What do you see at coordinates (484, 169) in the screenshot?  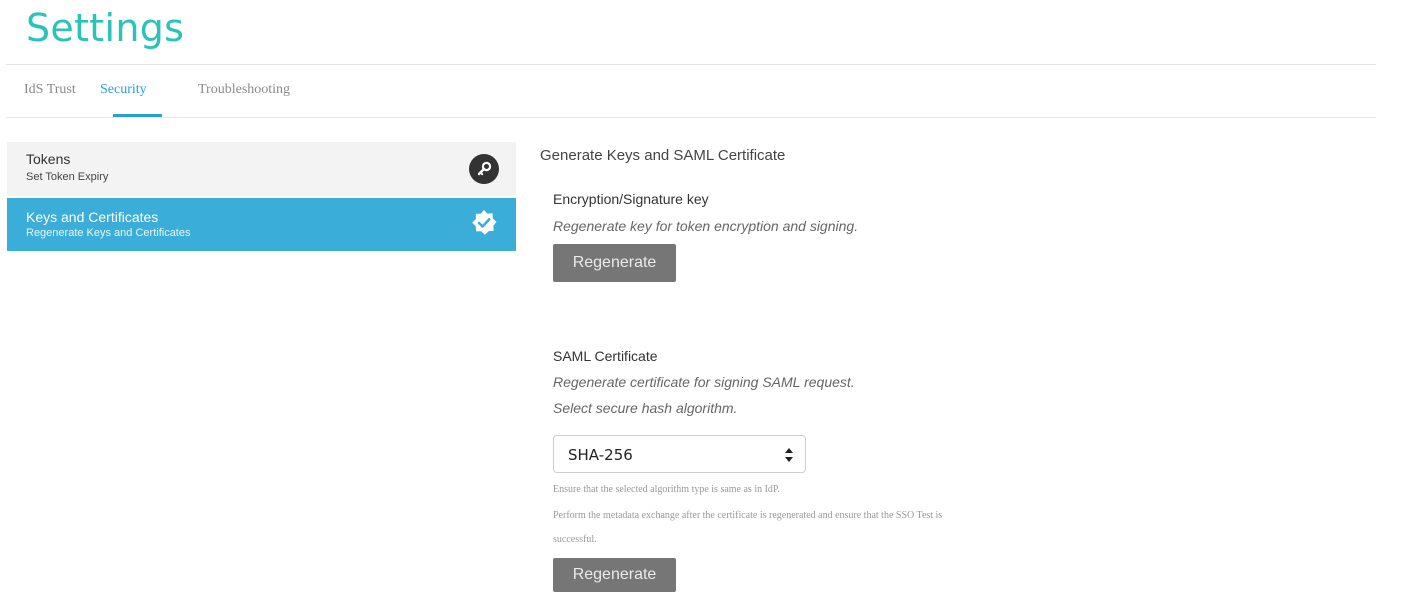 I see `key-icon` at bounding box center [484, 169].